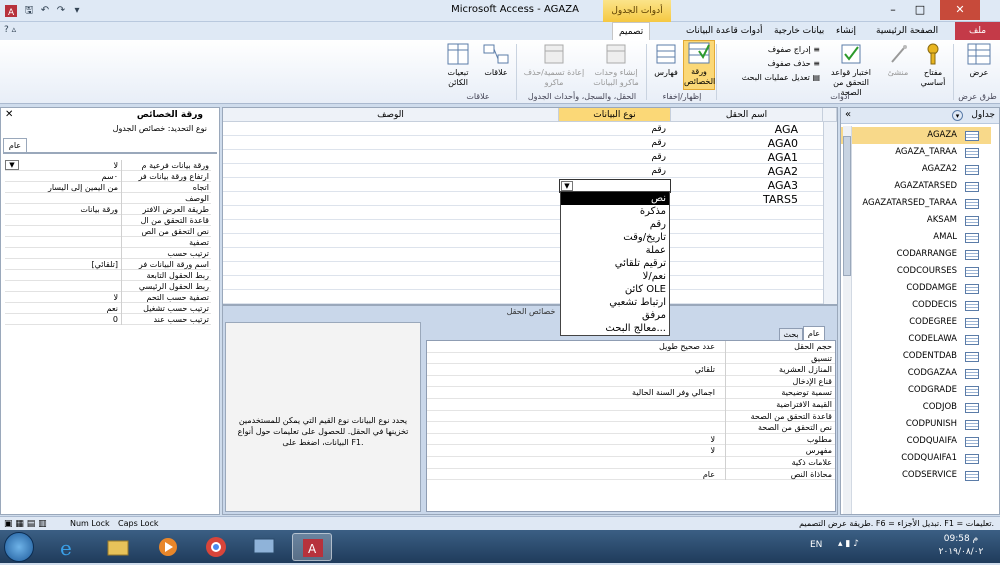  I want to click on property-value: ٠سم, so click(63, 176).